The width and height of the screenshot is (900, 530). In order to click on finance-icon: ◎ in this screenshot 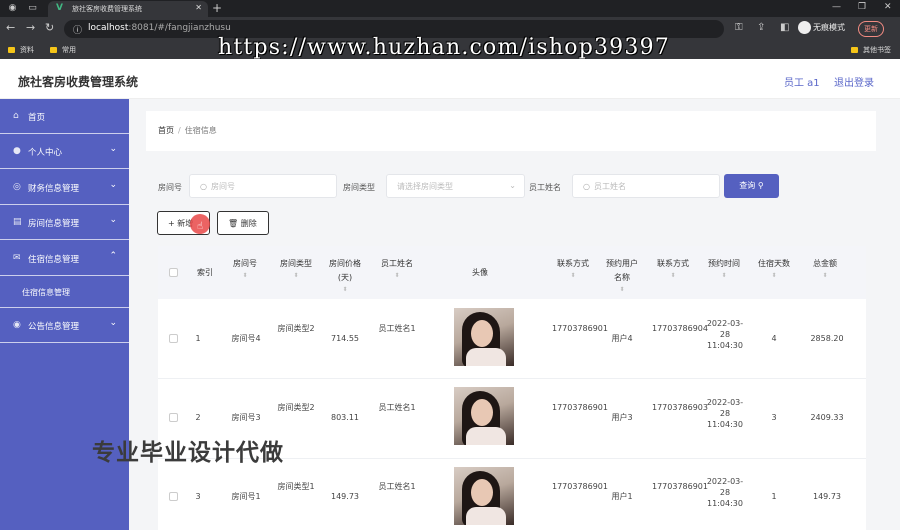, I will do `click(17, 187)`.